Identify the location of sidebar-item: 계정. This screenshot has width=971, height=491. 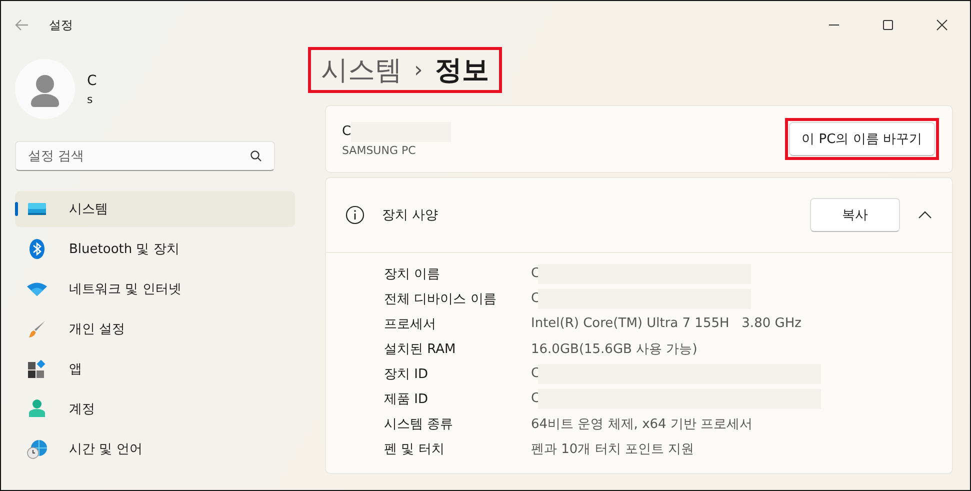
(155, 409).